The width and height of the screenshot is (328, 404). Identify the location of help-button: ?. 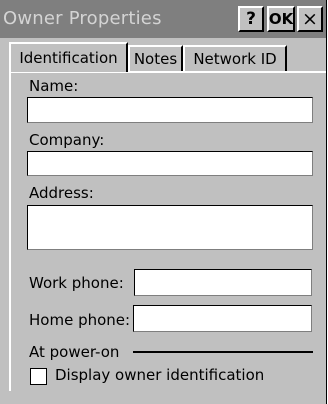
(251, 19).